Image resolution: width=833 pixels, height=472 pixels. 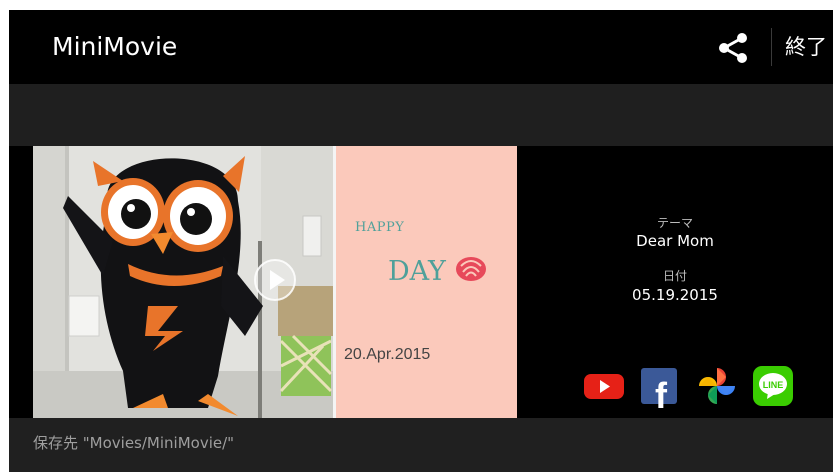 What do you see at coordinates (771, 47) in the screenshot?
I see `app-bar-divider` at bounding box center [771, 47].